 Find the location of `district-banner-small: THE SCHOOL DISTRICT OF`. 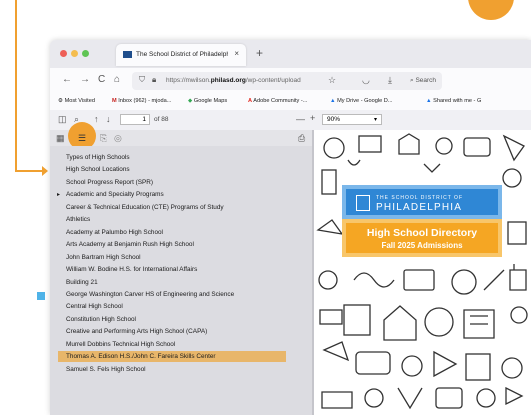

district-banner-small: THE SCHOOL DISTRICT OF is located at coordinates (420, 198).